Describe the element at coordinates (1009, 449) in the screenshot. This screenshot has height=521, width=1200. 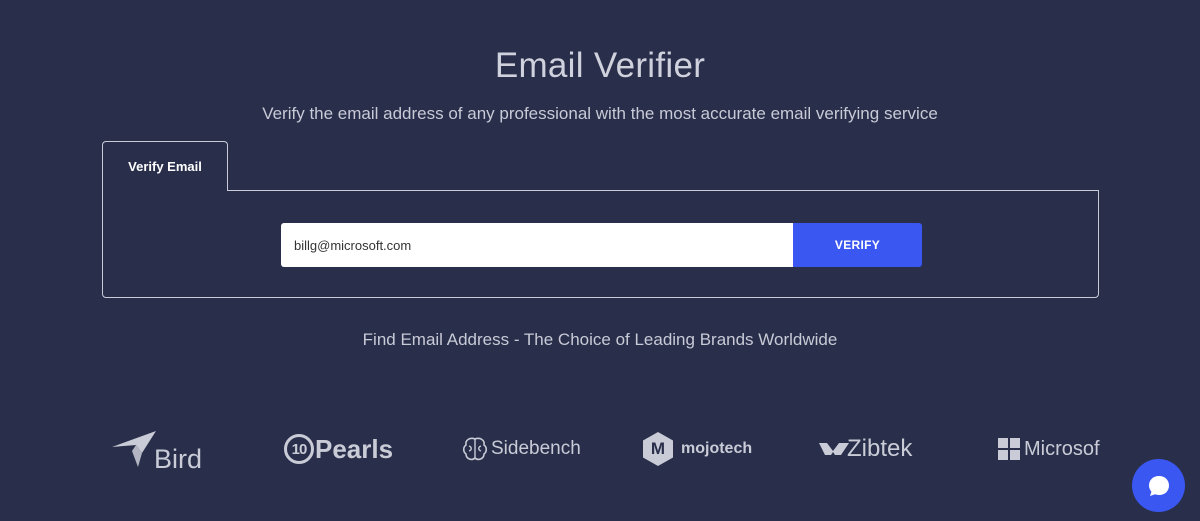
I see `windows-grid-icon` at that location.